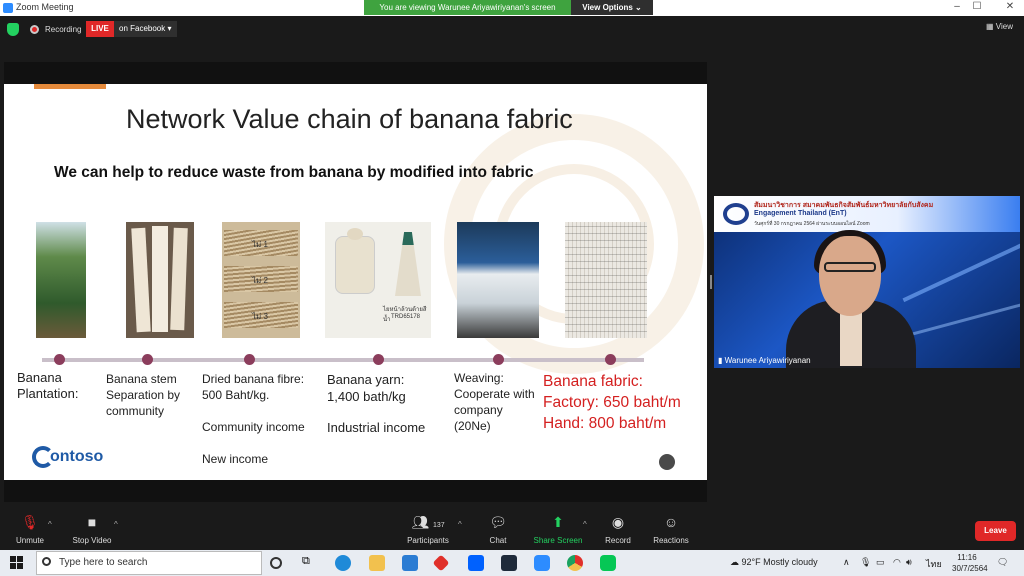  Describe the element at coordinates (366, 396) in the screenshot. I see `stage-line: 1,400 bath/kg` at that location.